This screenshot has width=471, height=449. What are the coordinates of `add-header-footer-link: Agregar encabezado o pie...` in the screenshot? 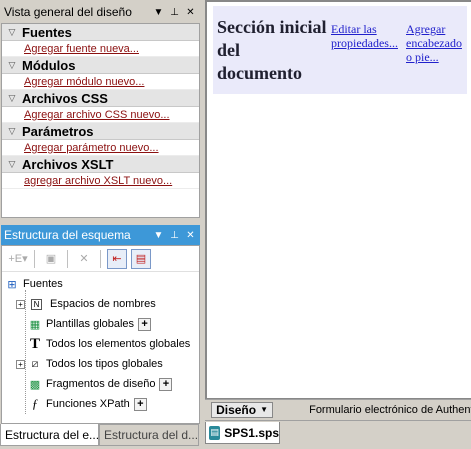 It's located at (436, 43).